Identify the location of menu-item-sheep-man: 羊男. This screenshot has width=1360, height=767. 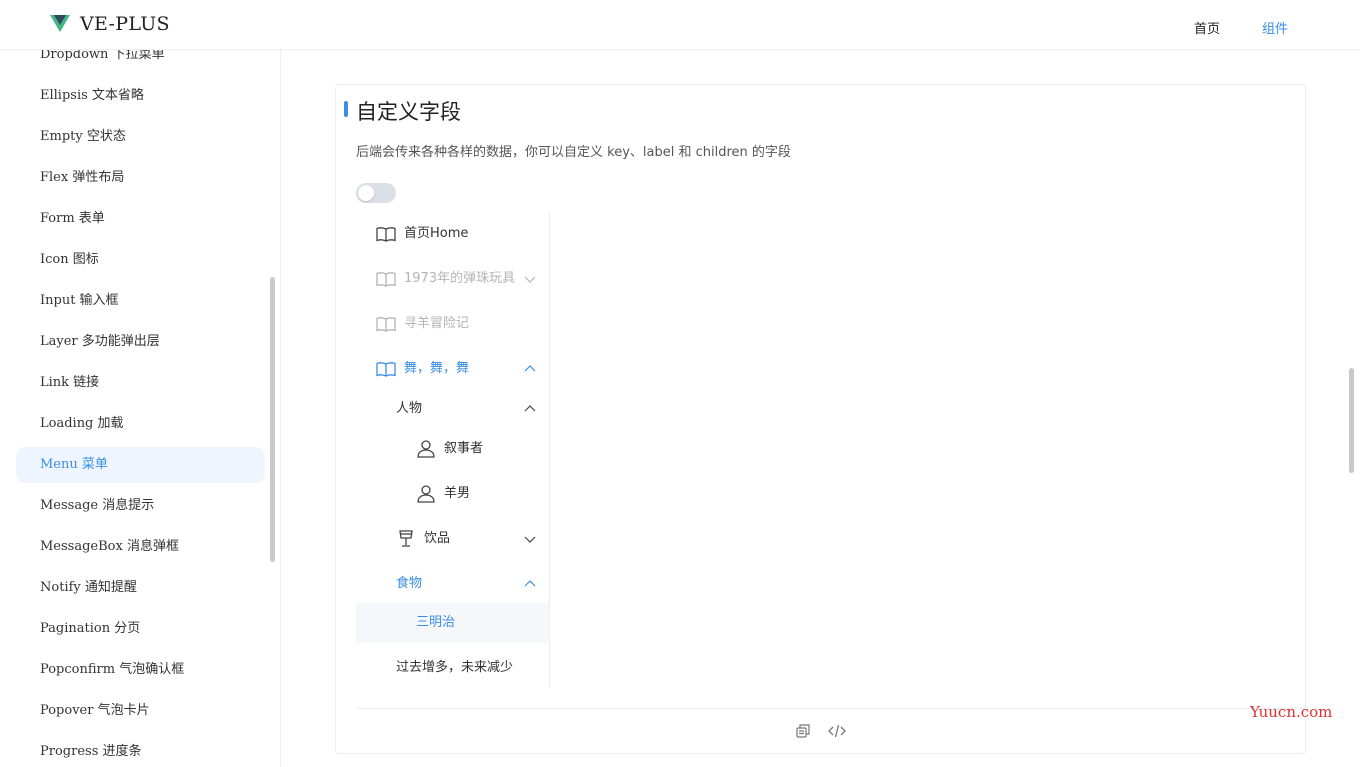
(452, 494).